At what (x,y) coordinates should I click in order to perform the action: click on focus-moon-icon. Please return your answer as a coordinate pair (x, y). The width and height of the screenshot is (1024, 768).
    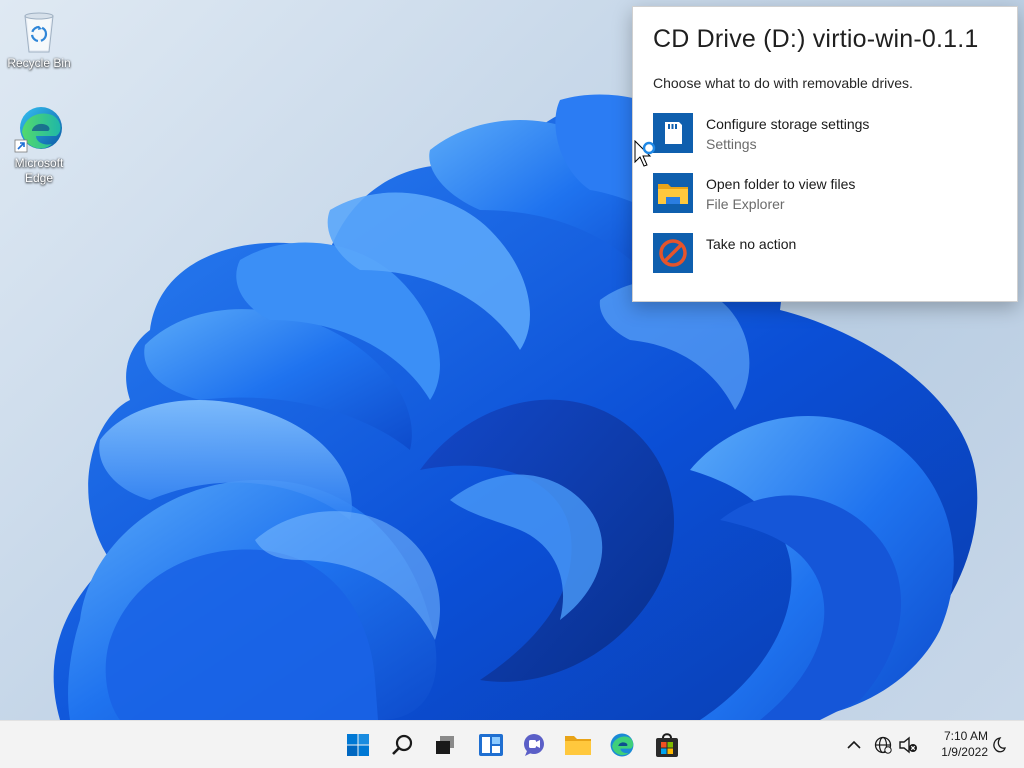
    Looking at the image, I should click on (999, 745).